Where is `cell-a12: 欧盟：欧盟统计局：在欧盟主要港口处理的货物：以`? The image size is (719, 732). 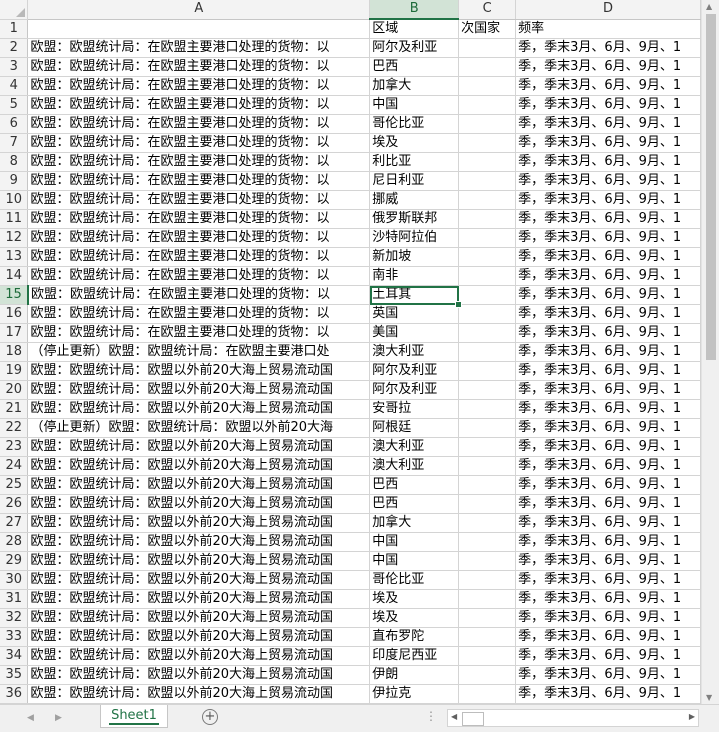 cell-a12: 欧盟：欧盟统计局：在欧盟主要港口处理的货物：以 is located at coordinates (199, 238).